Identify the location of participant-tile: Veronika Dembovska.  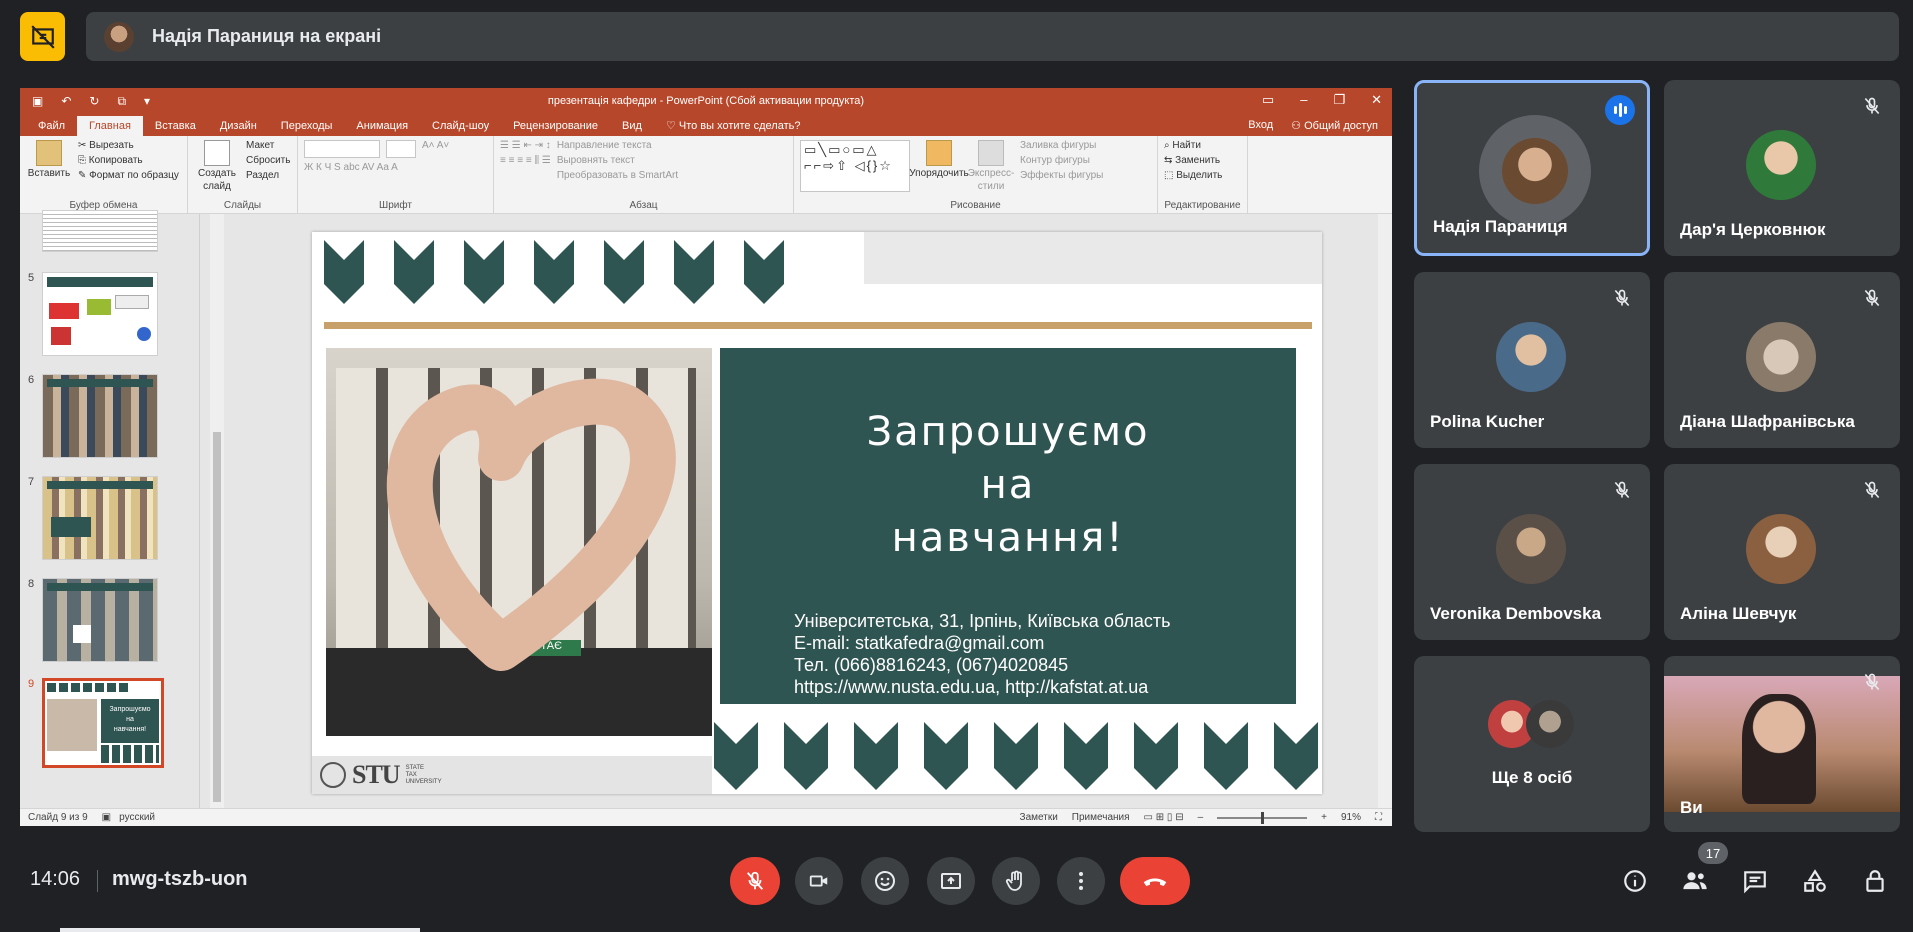
(1532, 552).